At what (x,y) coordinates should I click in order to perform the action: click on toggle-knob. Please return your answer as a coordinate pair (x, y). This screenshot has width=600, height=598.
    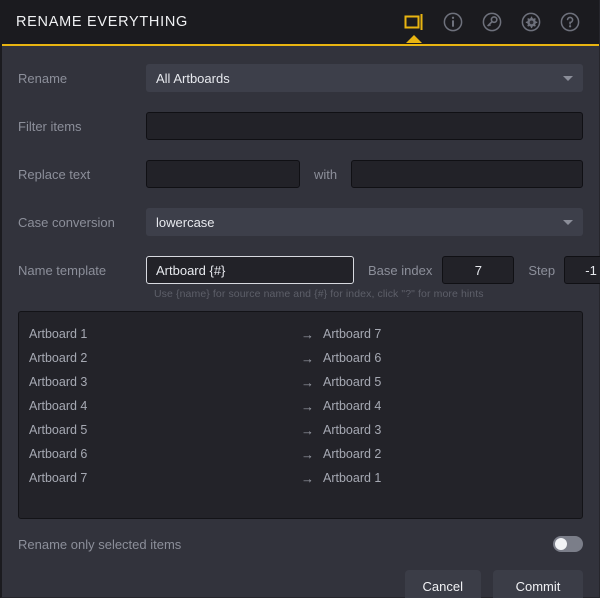
    Looking at the image, I should click on (561, 544).